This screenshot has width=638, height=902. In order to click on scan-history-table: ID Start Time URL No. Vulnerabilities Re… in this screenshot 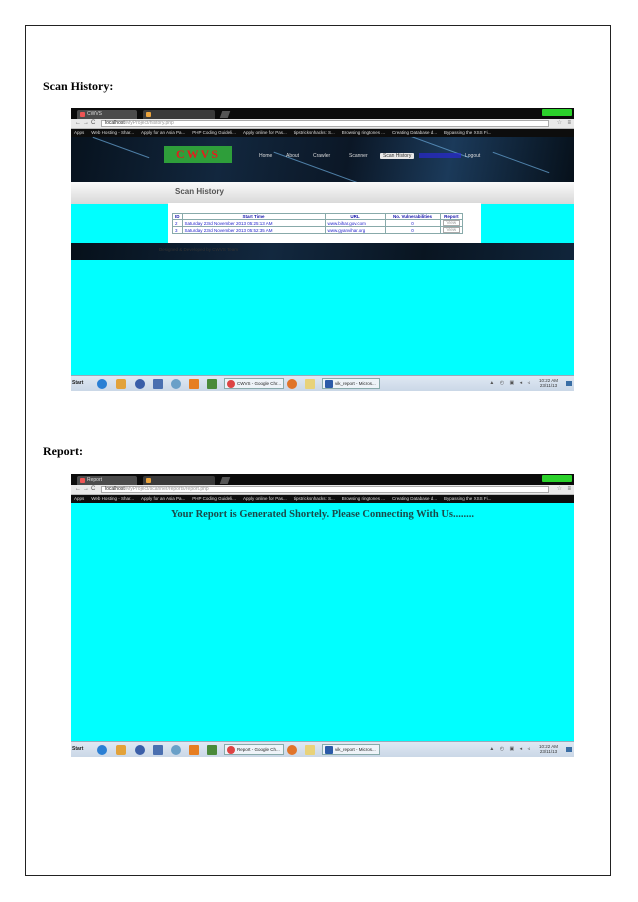, I will do `click(318, 223)`.